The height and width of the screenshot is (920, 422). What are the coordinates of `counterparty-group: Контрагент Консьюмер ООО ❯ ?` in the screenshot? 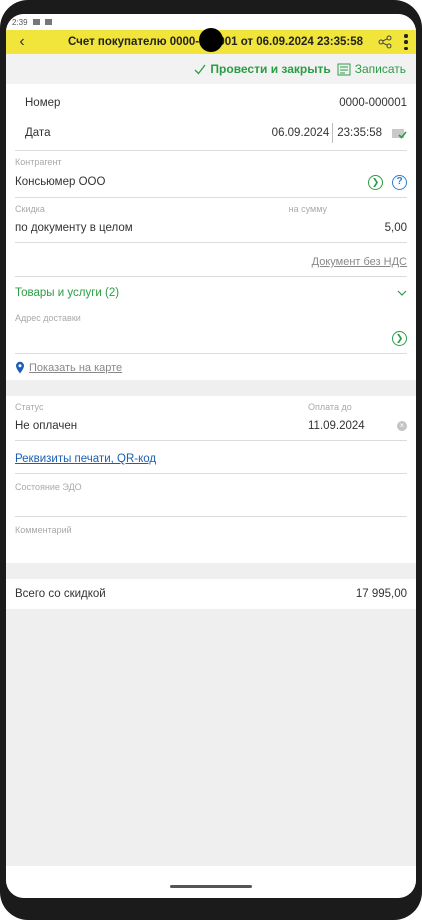 It's located at (211, 174).